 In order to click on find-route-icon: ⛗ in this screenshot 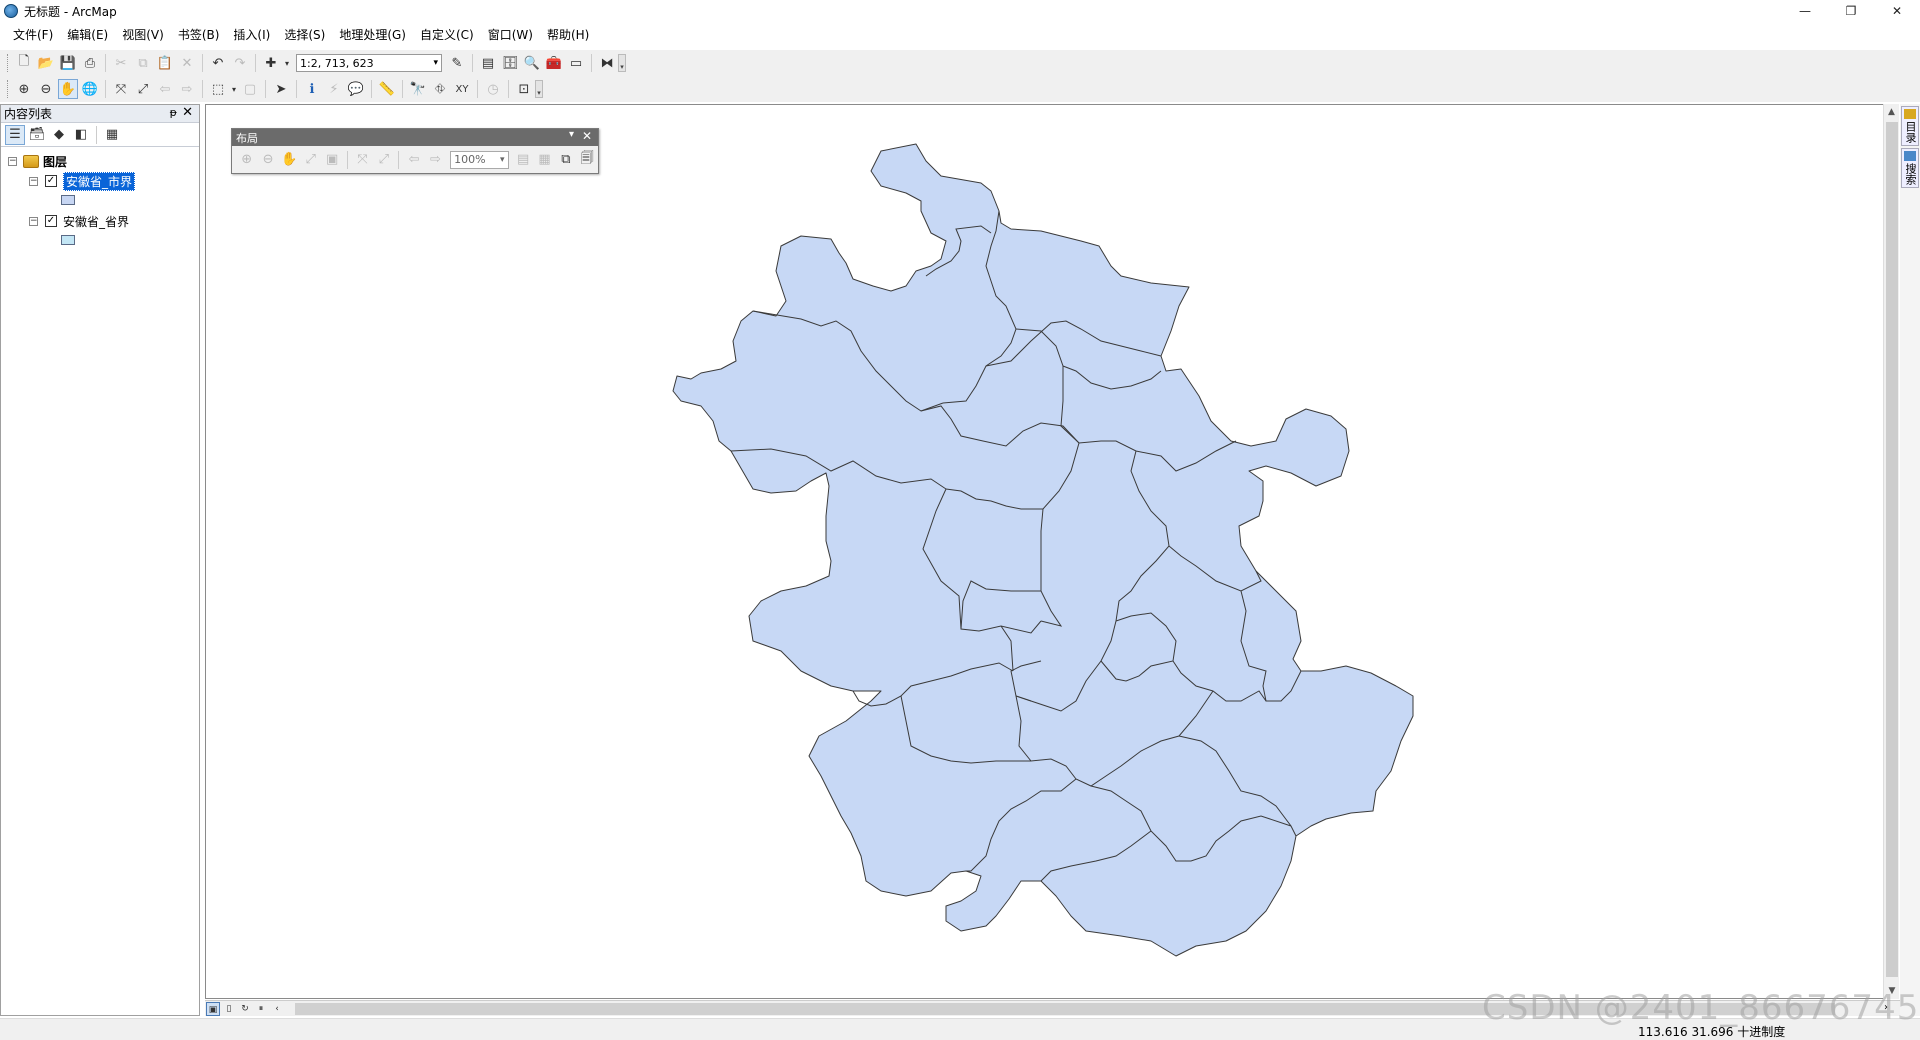, I will do `click(440, 89)`.